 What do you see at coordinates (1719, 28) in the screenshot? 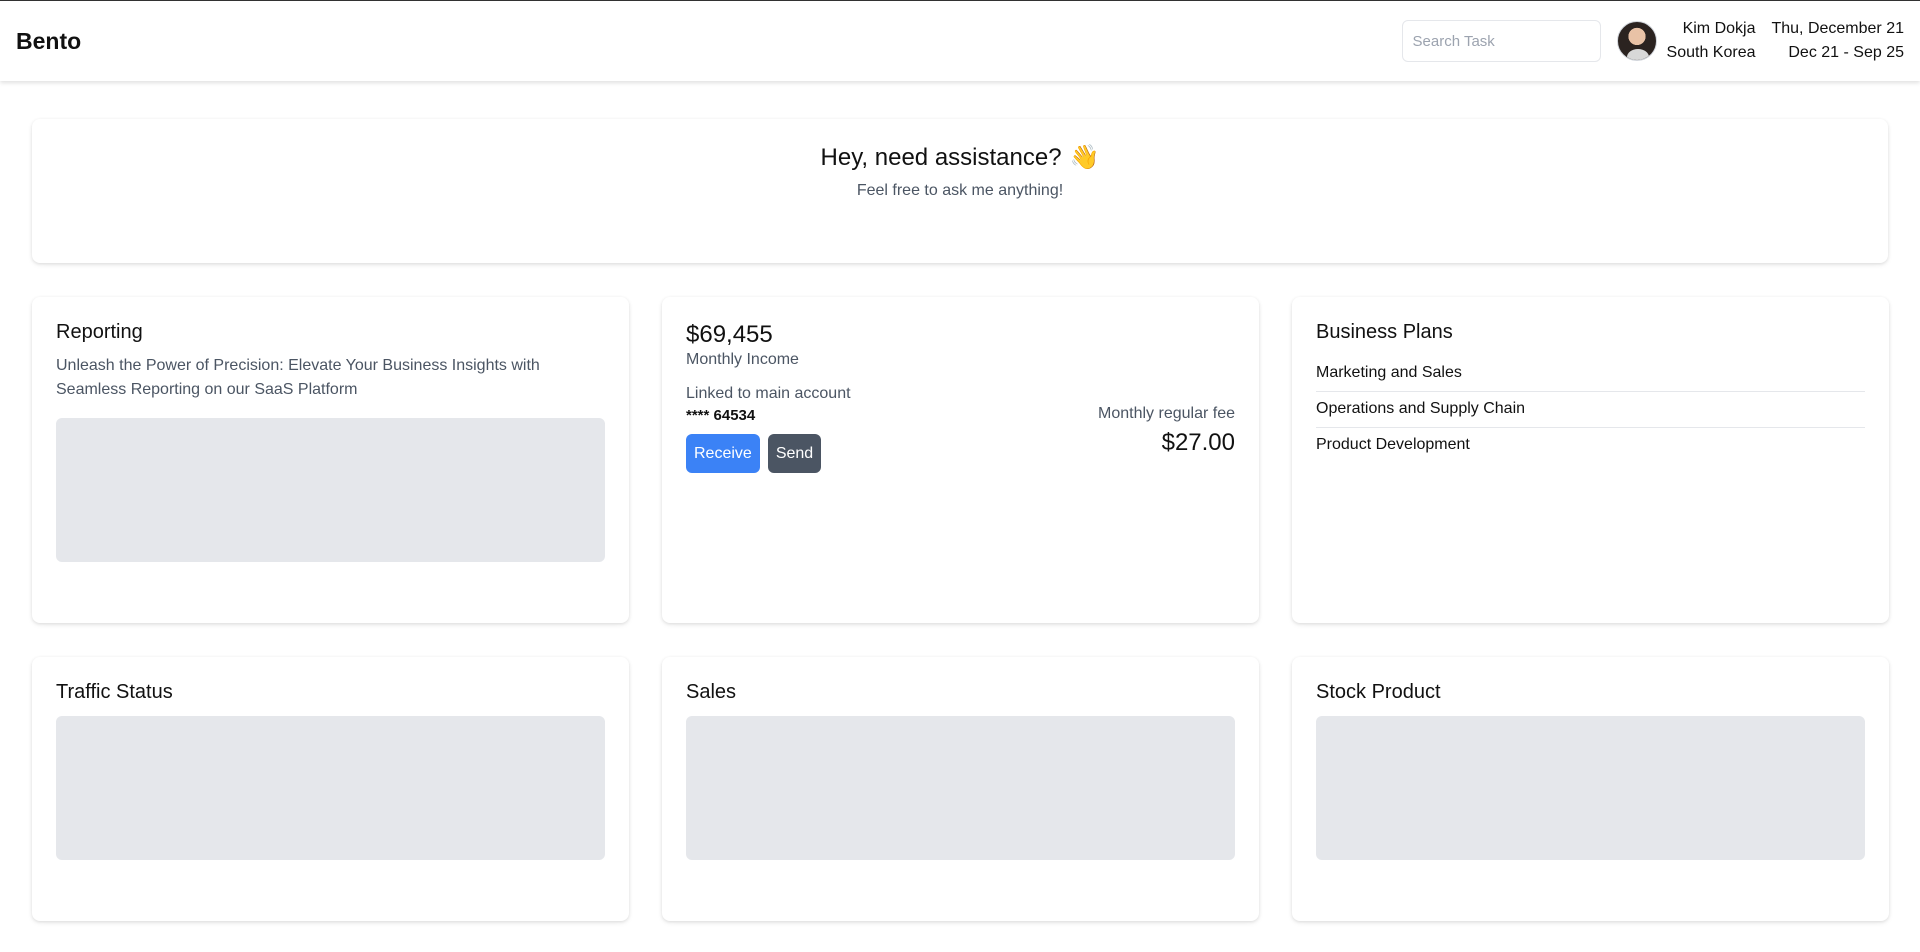
I see `user-name: Kim Dokja` at bounding box center [1719, 28].